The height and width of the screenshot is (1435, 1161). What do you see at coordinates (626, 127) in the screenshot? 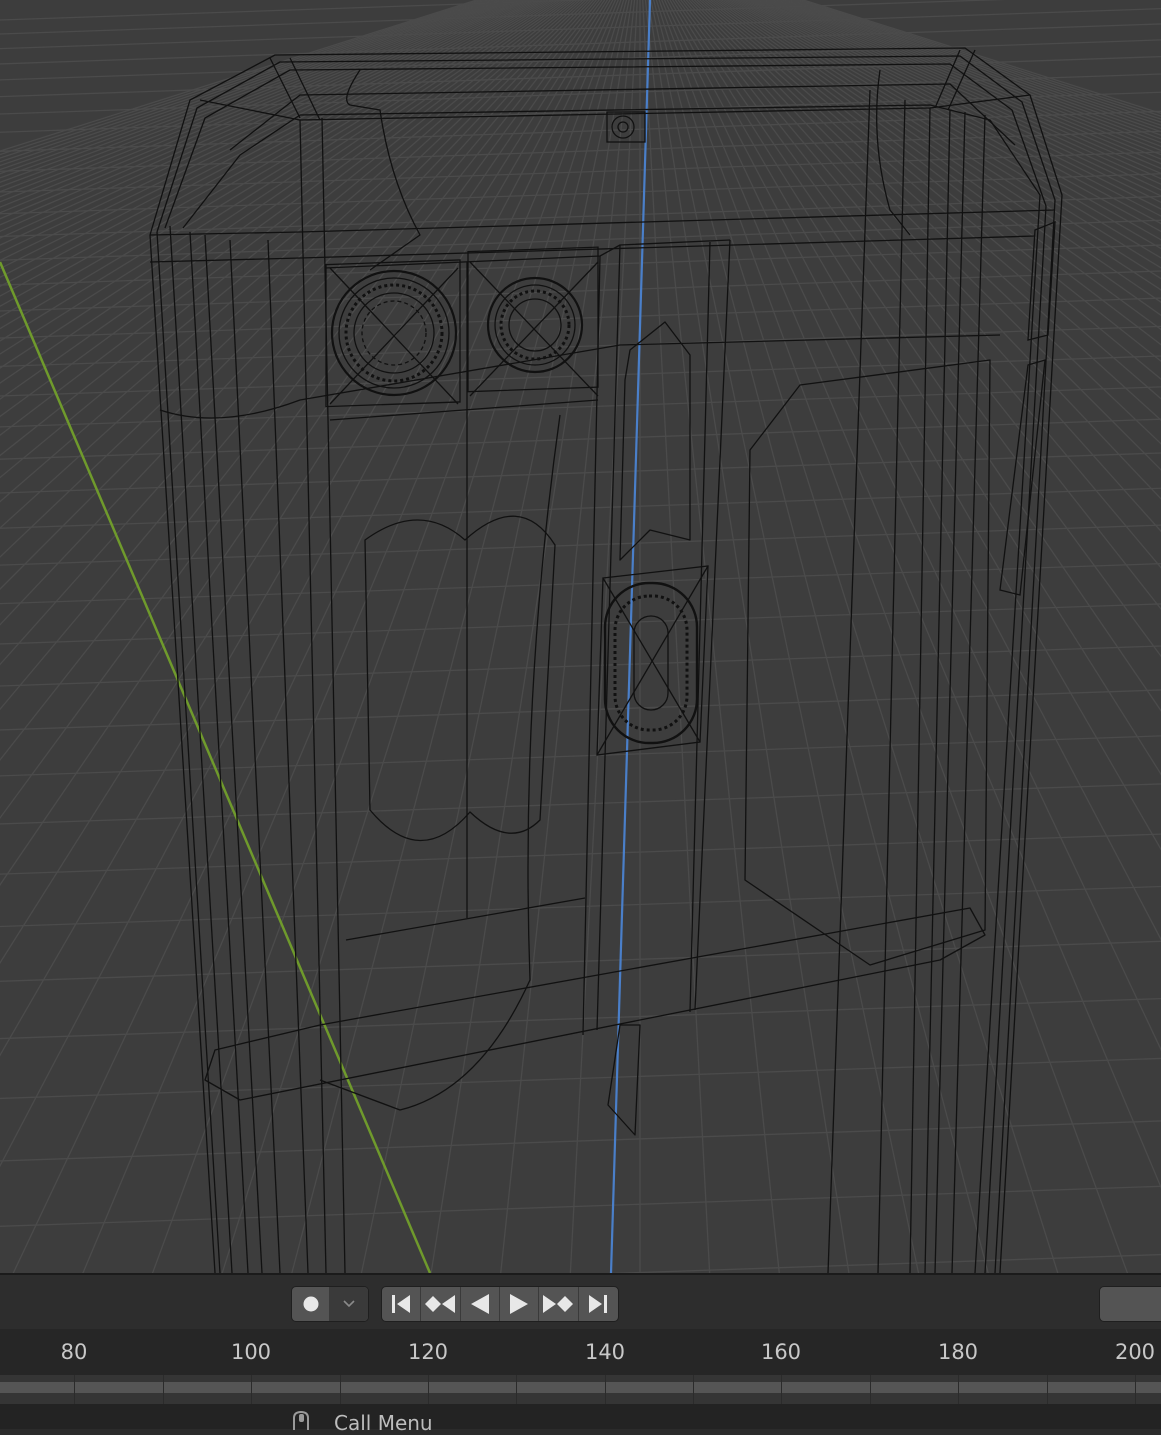
I see `front-camera-dot` at bounding box center [626, 127].